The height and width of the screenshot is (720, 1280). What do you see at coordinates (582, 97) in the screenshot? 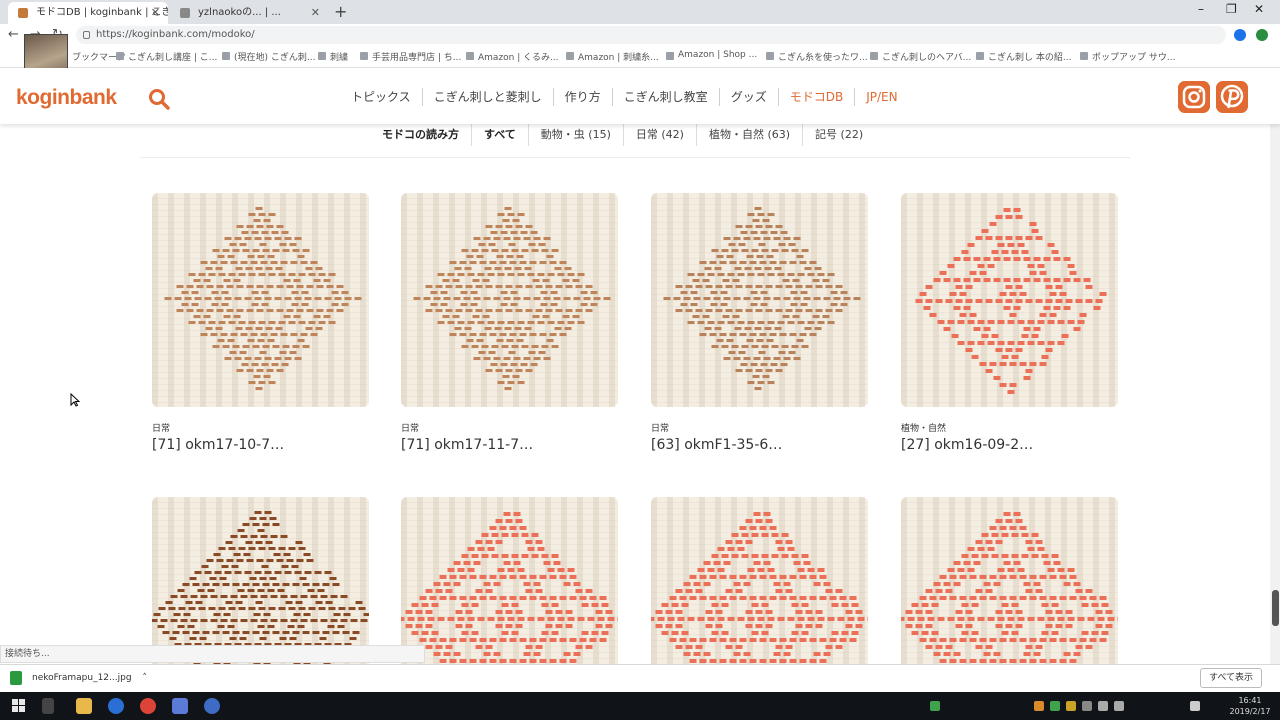
I see `nav-howto: 作り方` at bounding box center [582, 97].